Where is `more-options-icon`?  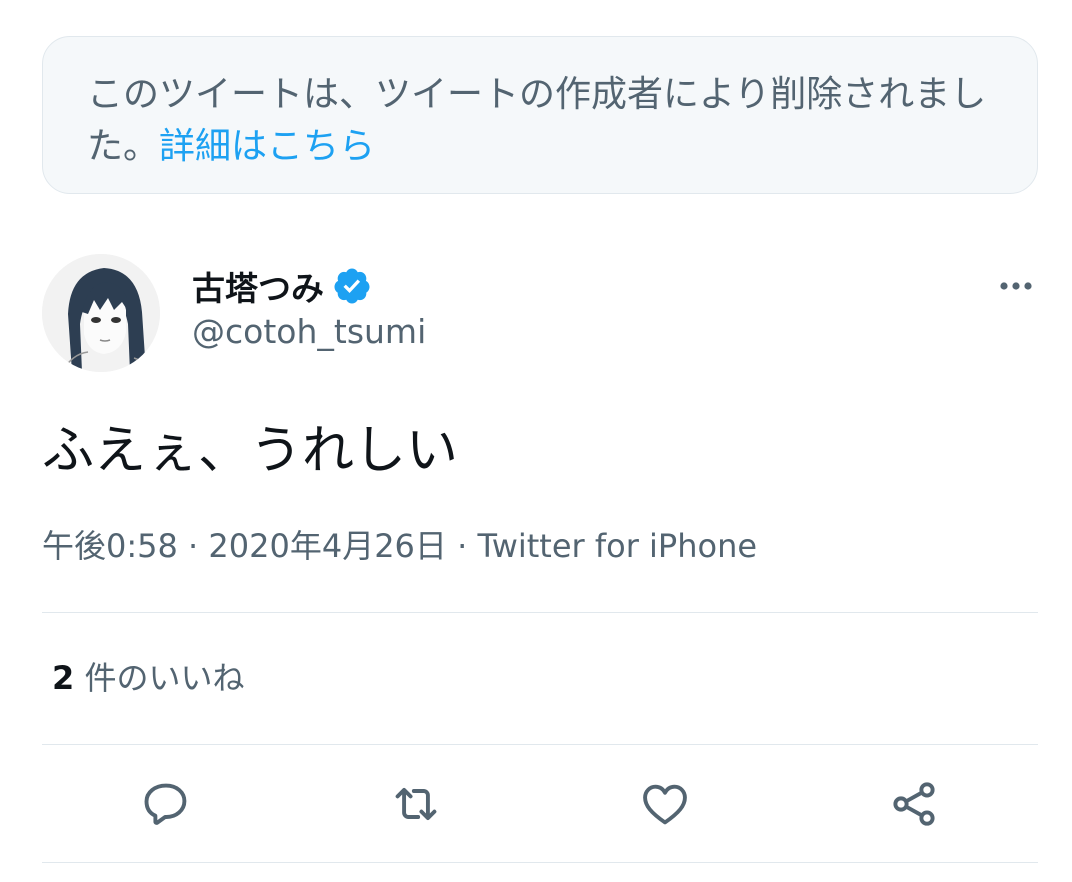 more-options-icon is located at coordinates (1016, 286).